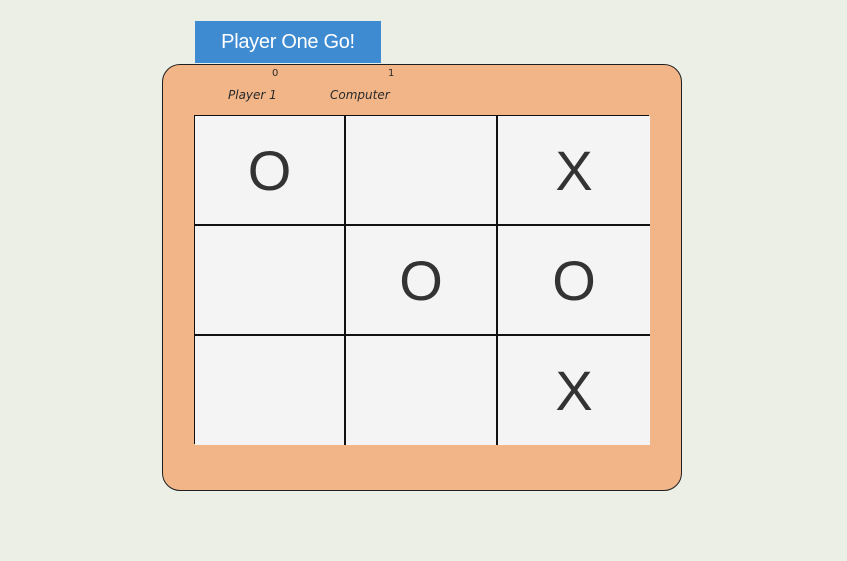 The image size is (847, 561). Describe the element at coordinates (252, 95) in the screenshot. I see `player1-label: Player 1` at that location.